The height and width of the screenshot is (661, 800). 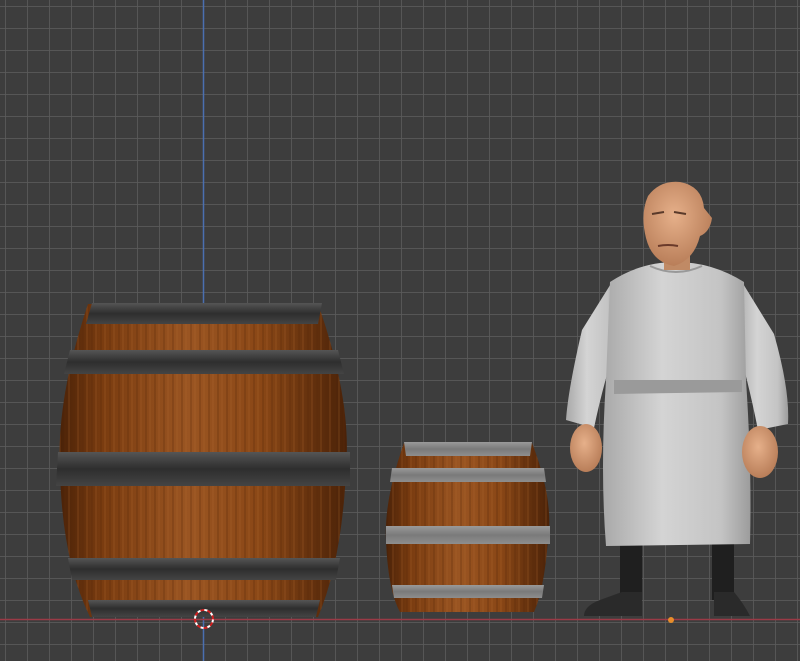 I want to click on small-barrel-top-rim, so click(x=468, y=449).